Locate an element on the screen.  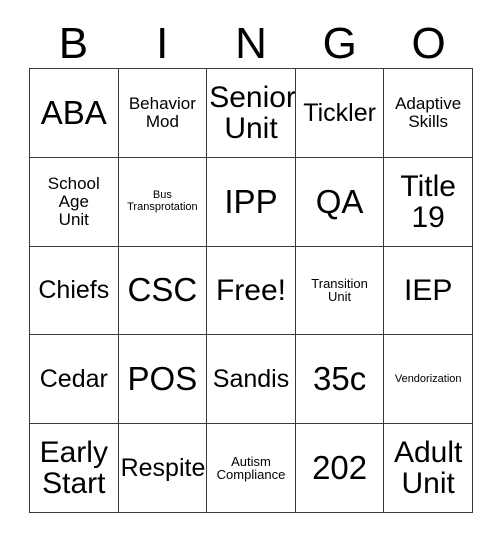
bingo-cell-o3: IEP is located at coordinates (428, 291).